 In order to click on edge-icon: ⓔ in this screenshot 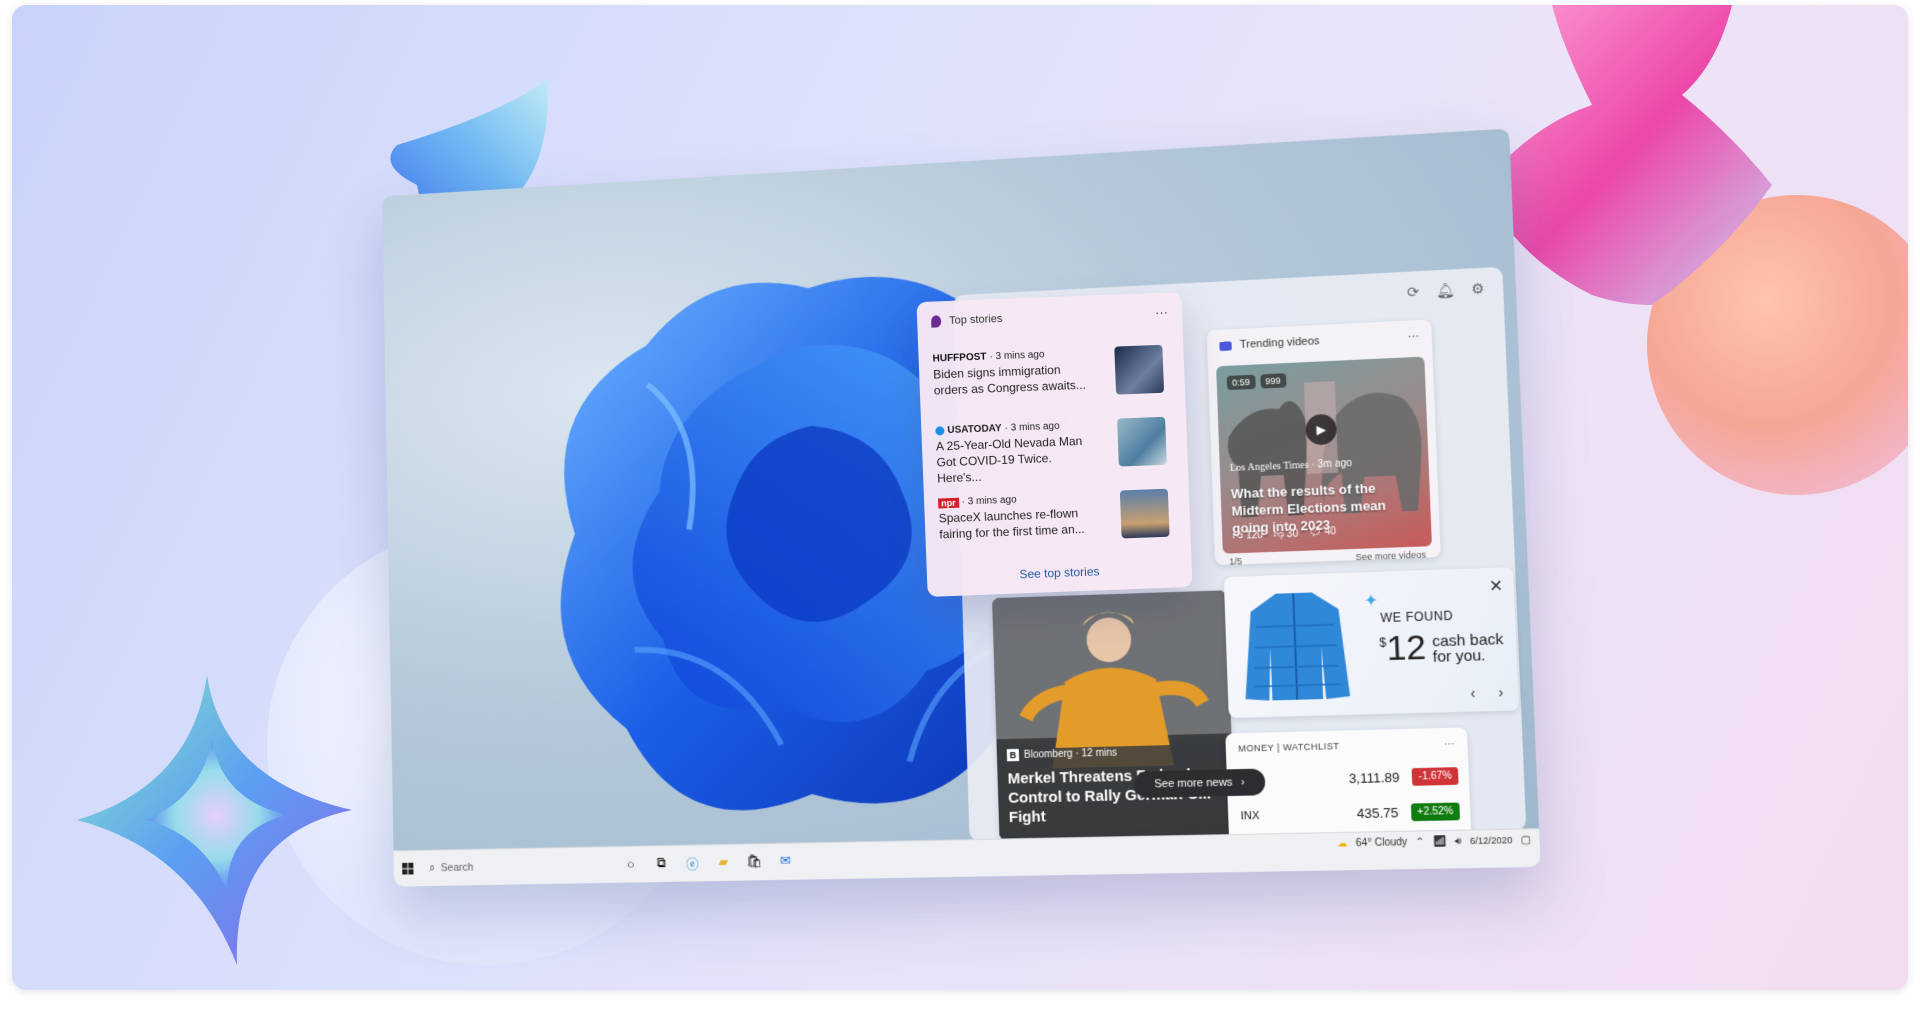, I will do `click(692, 862)`.